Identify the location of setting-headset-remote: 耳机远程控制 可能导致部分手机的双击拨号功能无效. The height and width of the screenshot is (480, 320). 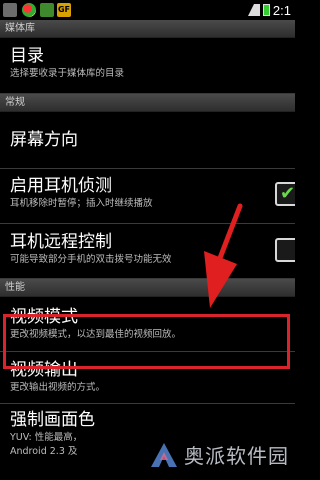
(147, 251).